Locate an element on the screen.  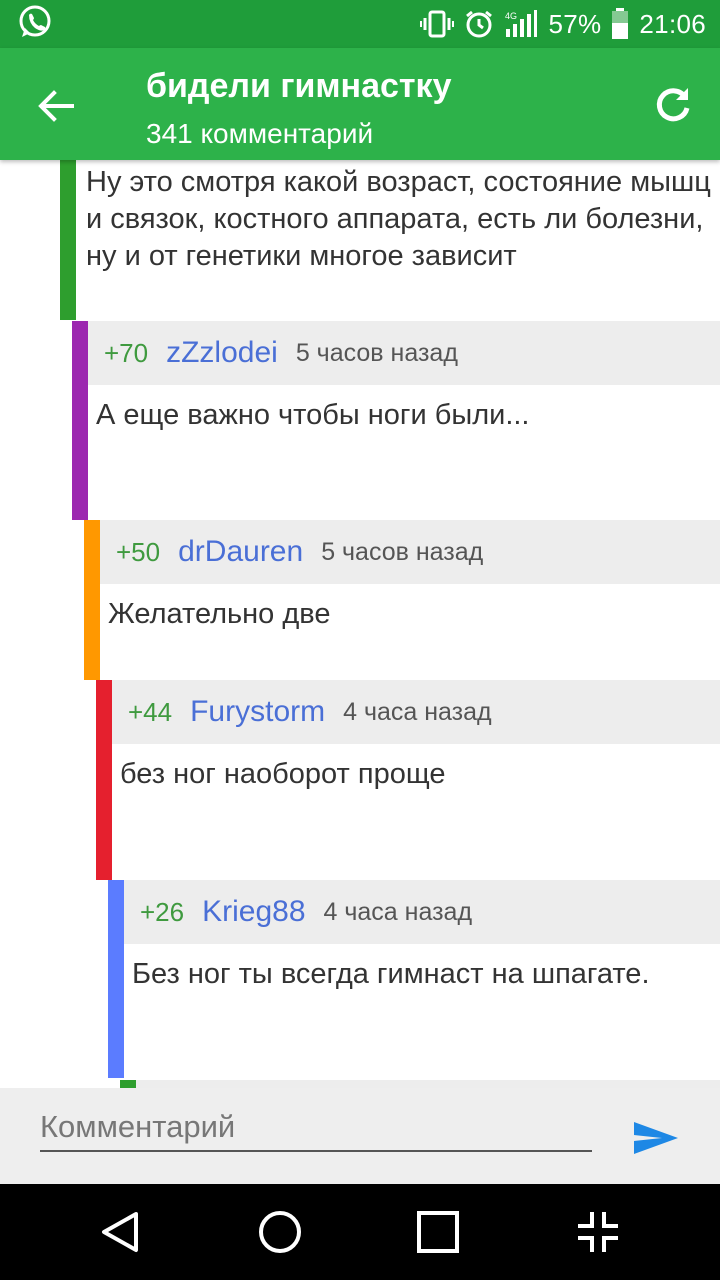
clock: 21:06 is located at coordinates (672, 23).